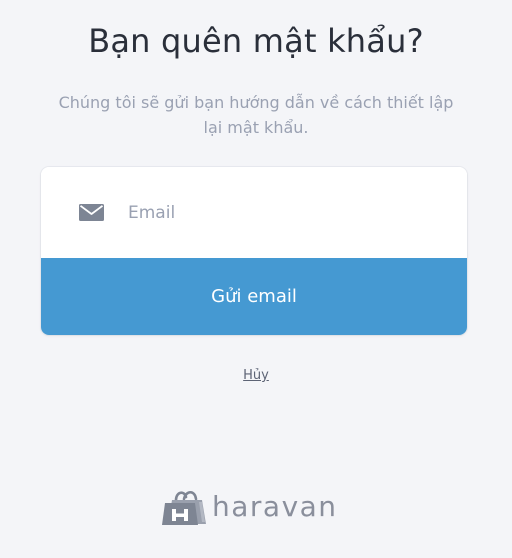  I want to click on email-input, so click(283, 213).